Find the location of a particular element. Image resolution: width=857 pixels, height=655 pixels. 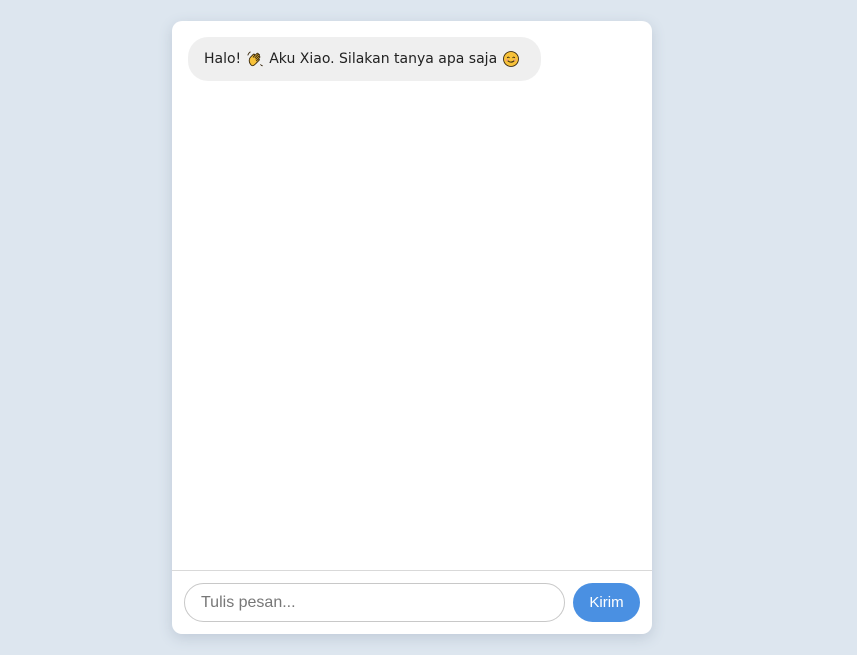

message-input is located at coordinates (374, 602).